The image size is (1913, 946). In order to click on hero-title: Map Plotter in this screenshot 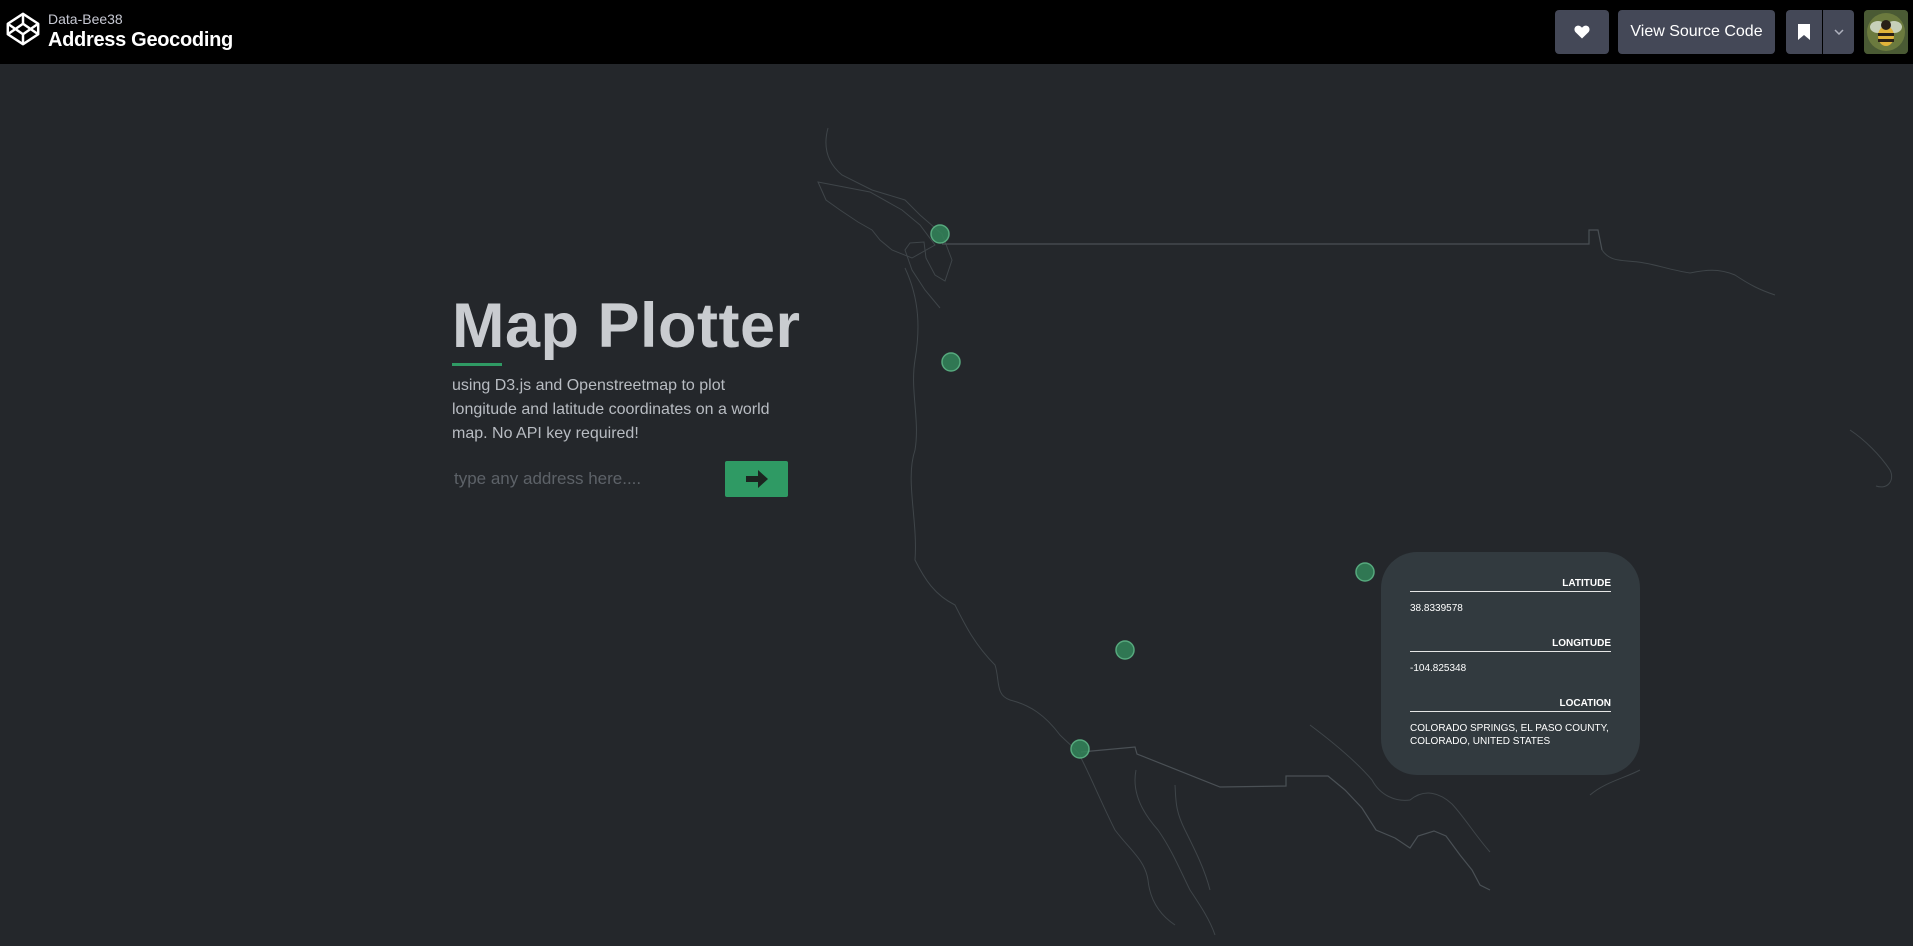, I will do `click(626, 326)`.